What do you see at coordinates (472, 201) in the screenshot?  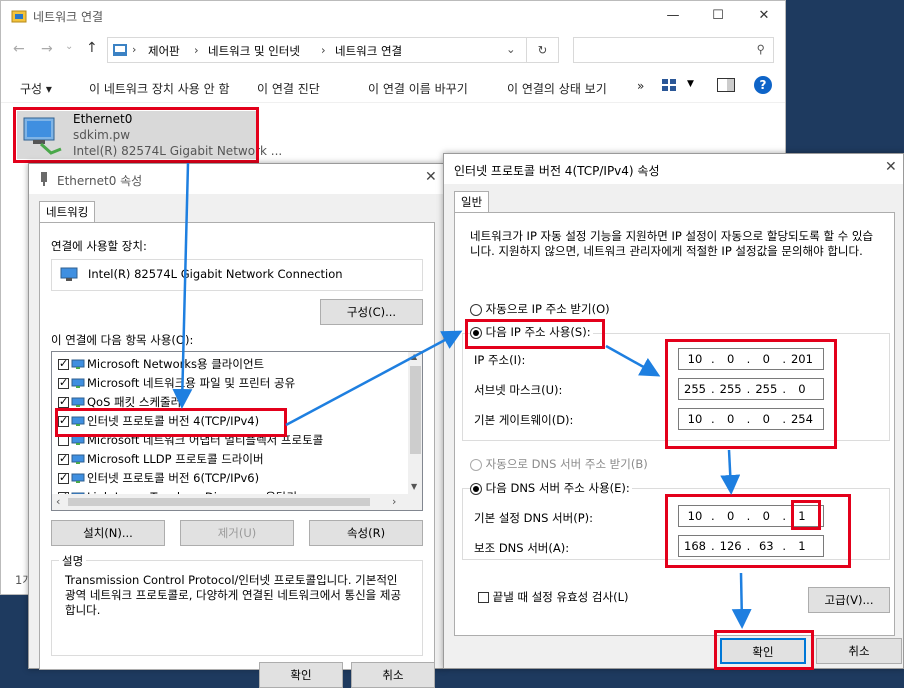 I see `tab-general: 일반` at bounding box center [472, 201].